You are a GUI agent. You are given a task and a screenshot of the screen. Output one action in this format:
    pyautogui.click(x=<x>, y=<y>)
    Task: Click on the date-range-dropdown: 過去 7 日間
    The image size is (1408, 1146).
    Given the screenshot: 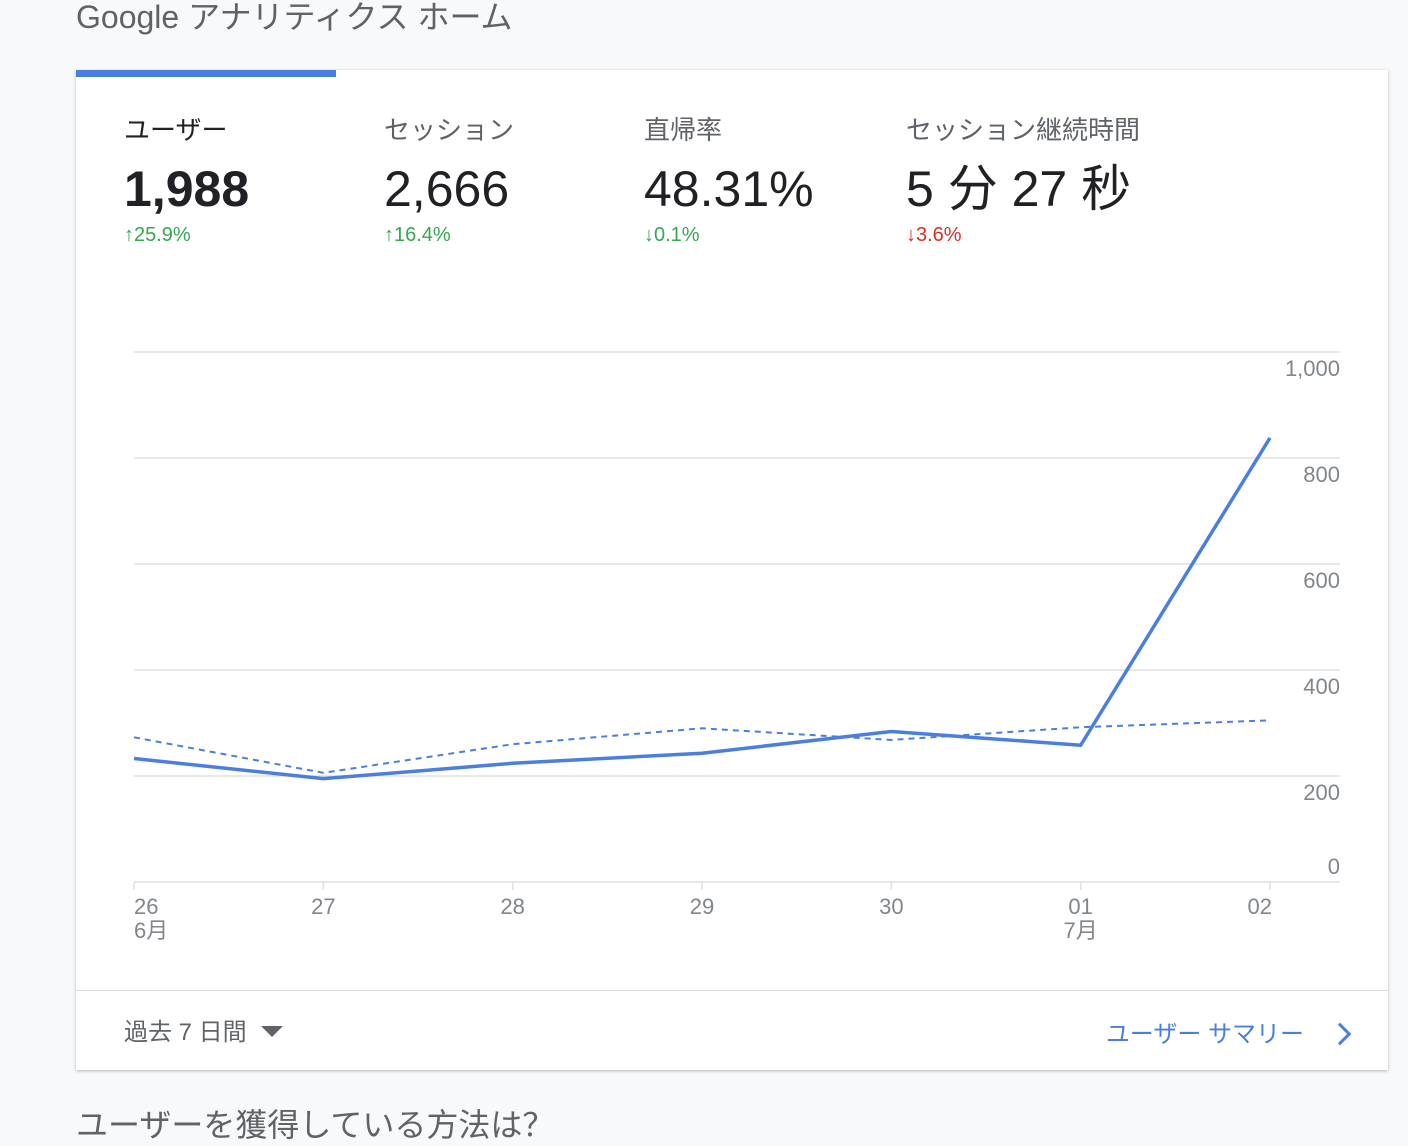 What is the action you would take?
    pyautogui.click(x=203, y=1029)
    